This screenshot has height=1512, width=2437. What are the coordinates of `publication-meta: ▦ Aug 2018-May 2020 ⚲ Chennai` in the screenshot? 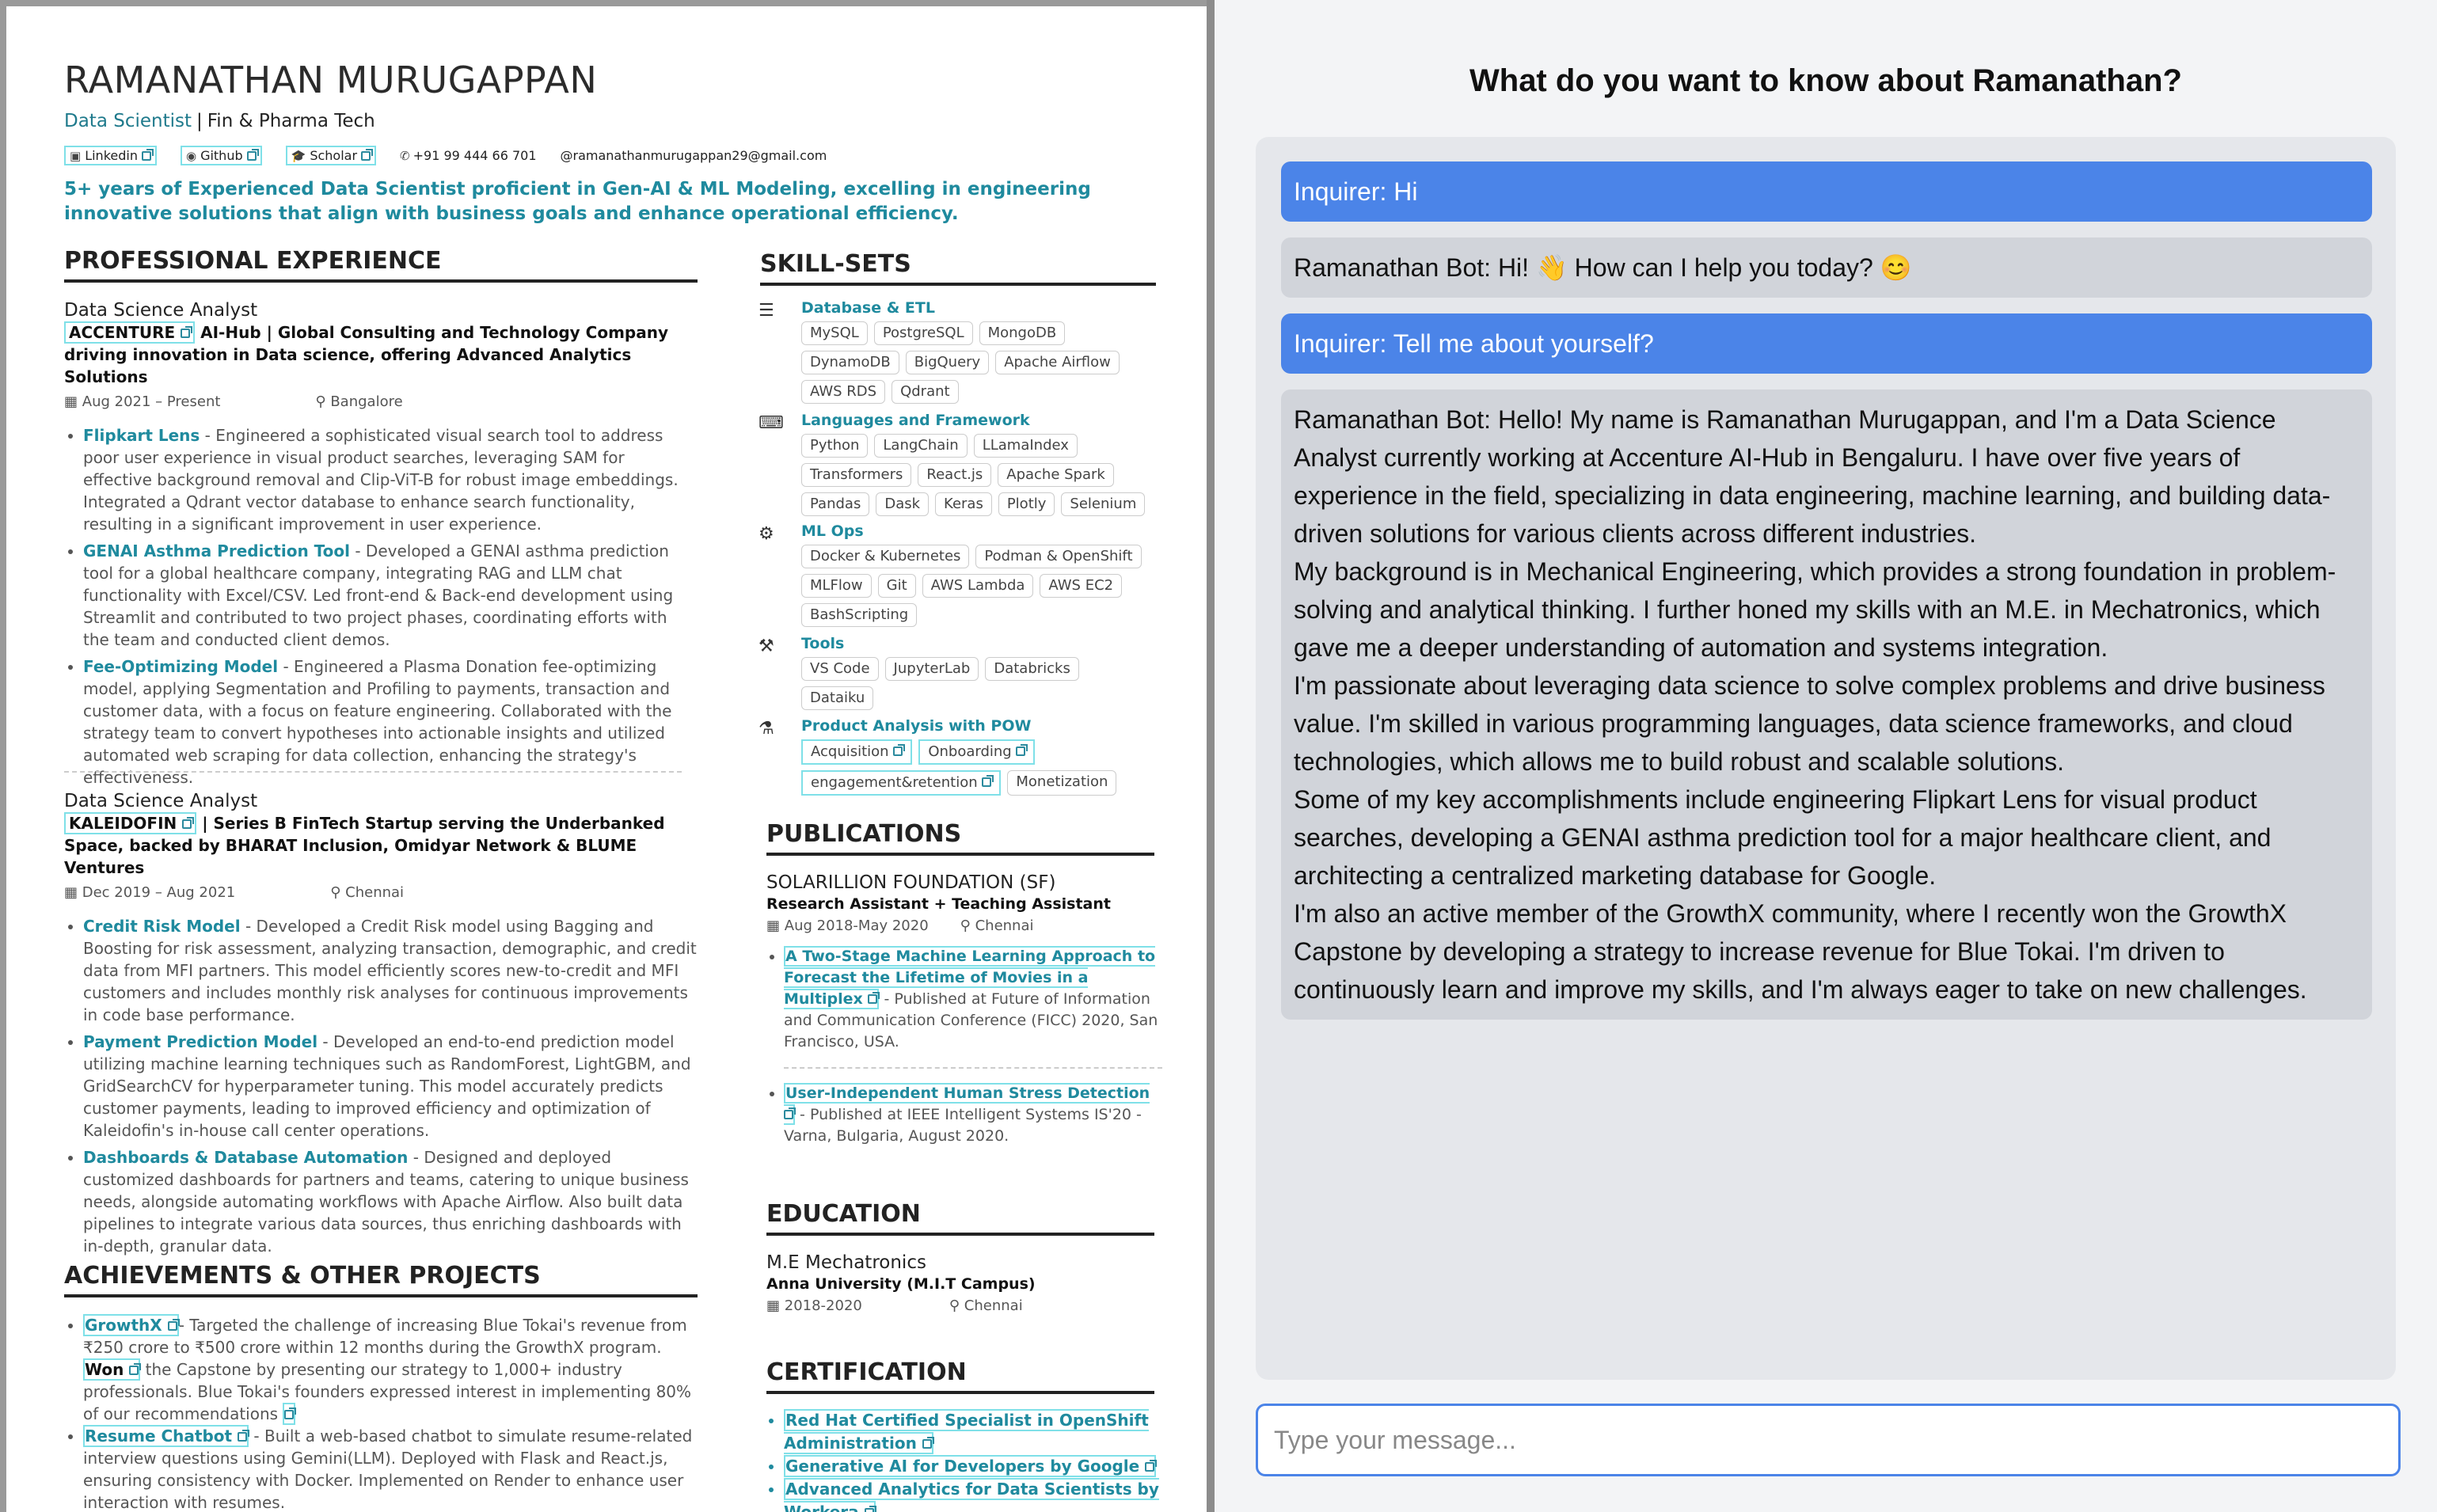 It's located at (900, 925).